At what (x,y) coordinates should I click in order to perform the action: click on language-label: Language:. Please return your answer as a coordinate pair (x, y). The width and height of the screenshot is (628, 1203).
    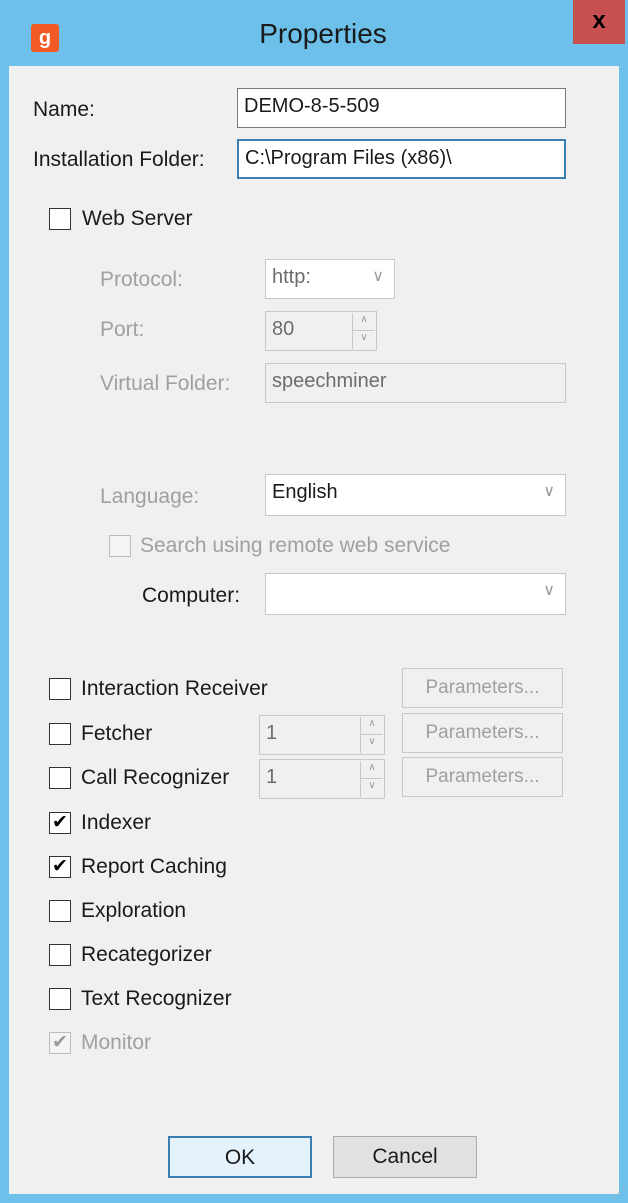
    Looking at the image, I should click on (150, 496).